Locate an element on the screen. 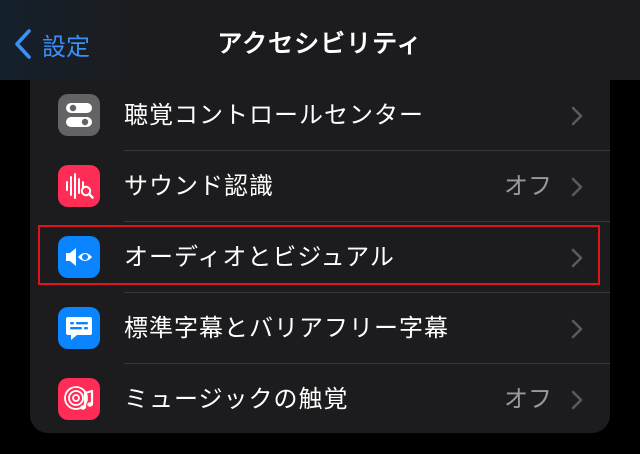 The height and width of the screenshot is (454, 640). row-music-haptics: ミュージックの触覚 オフ is located at coordinates (320, 398).